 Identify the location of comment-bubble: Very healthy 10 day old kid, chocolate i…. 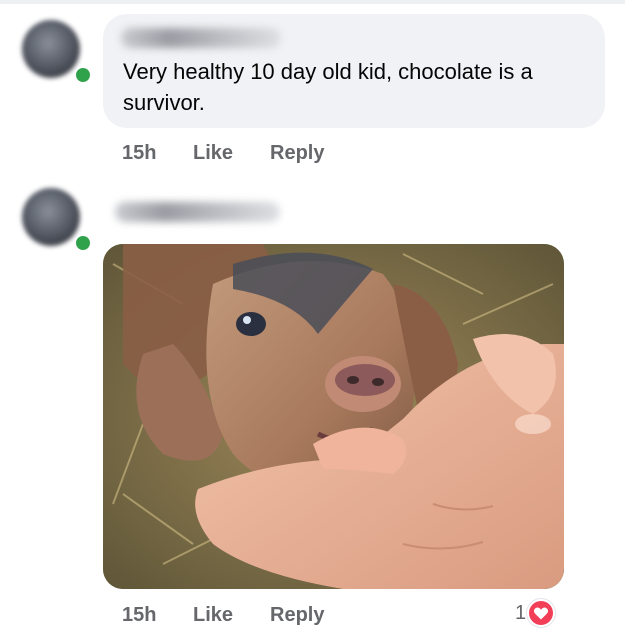
(354, 71).